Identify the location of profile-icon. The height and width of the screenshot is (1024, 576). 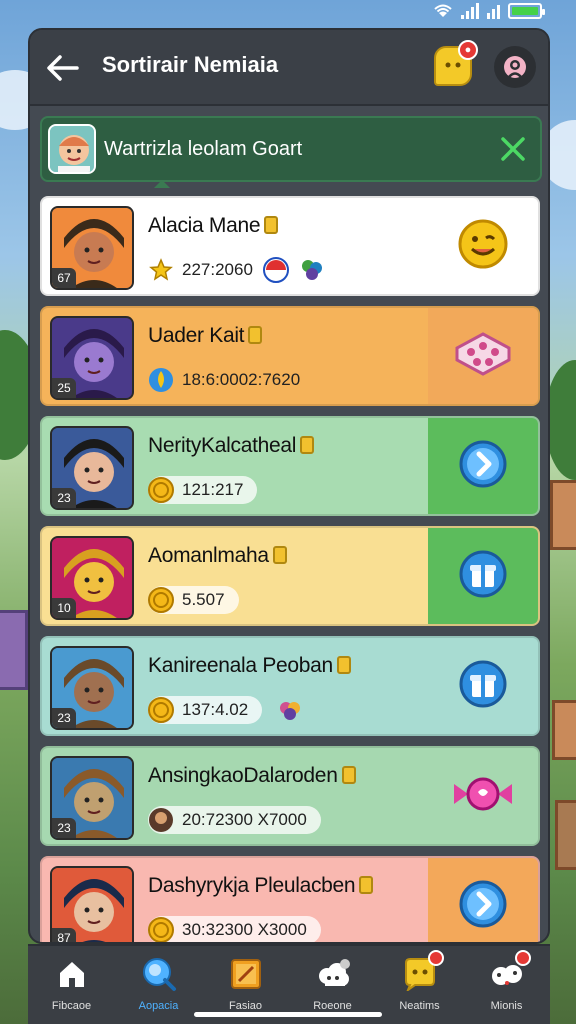
(515, 67).